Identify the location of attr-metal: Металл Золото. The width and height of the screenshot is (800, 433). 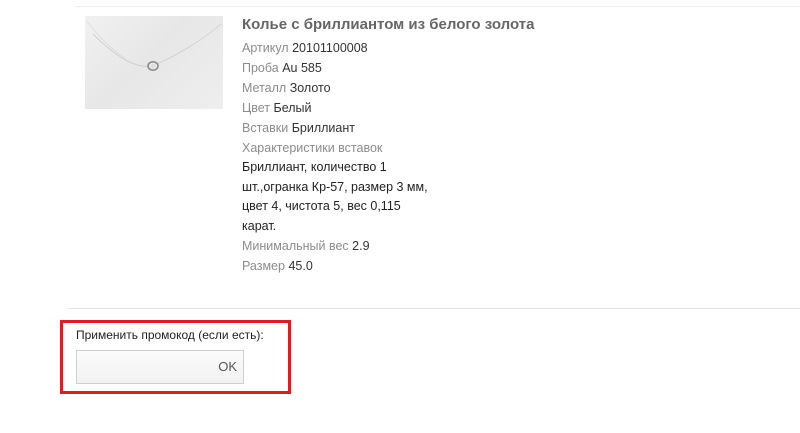
(392, 88).